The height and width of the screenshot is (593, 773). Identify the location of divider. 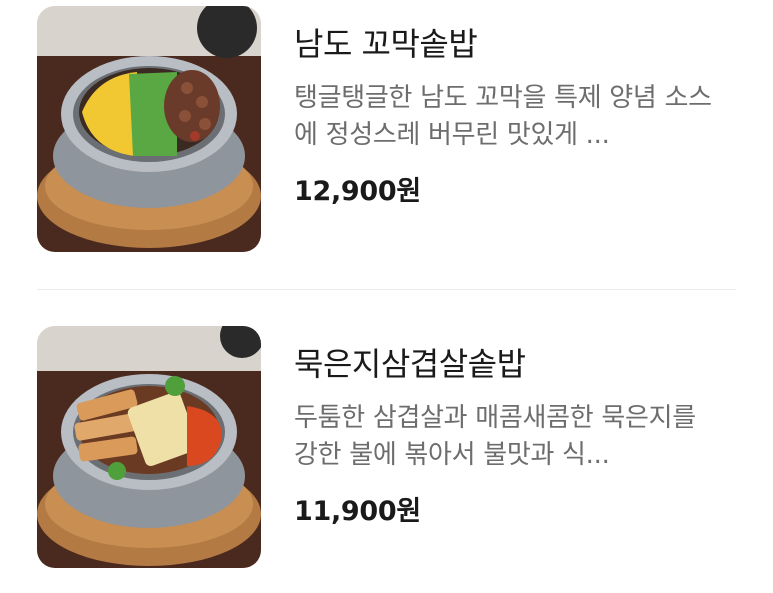
(386, 289).